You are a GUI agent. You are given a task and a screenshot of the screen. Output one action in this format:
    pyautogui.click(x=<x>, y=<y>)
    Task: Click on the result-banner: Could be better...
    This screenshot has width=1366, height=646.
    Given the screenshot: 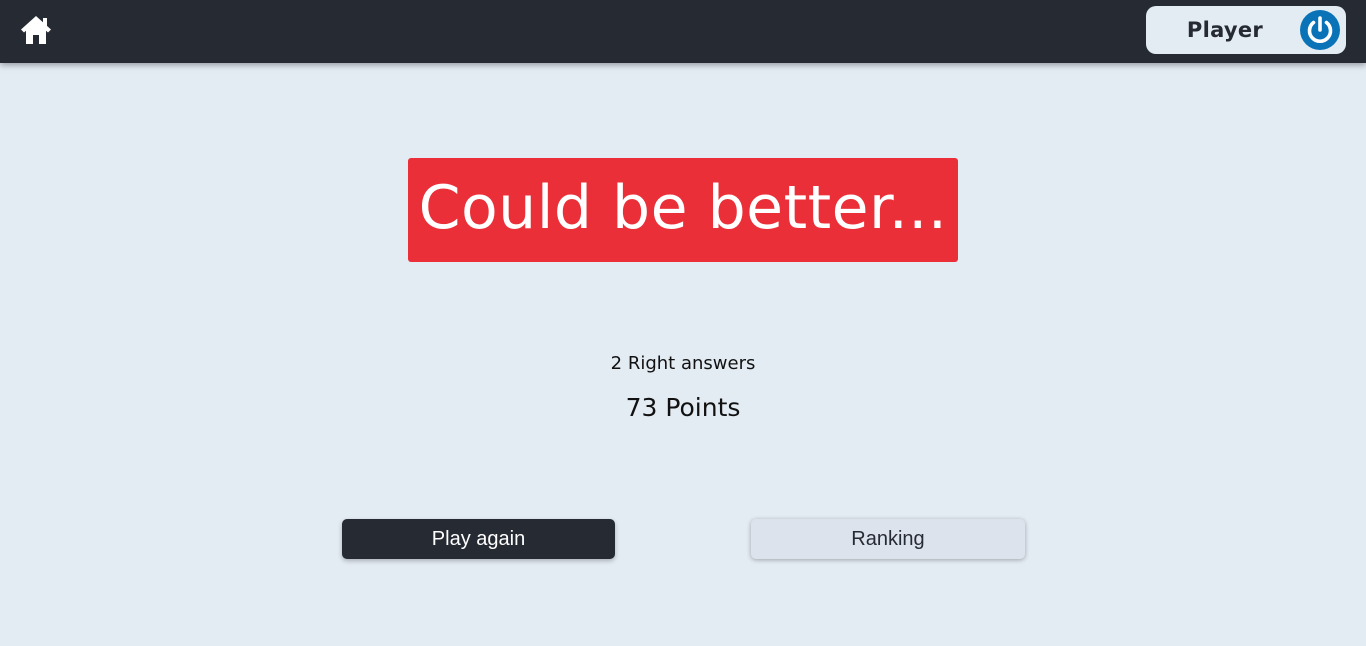 What is the action you would take?
    pyautogui.click(x=683, y=210)
    